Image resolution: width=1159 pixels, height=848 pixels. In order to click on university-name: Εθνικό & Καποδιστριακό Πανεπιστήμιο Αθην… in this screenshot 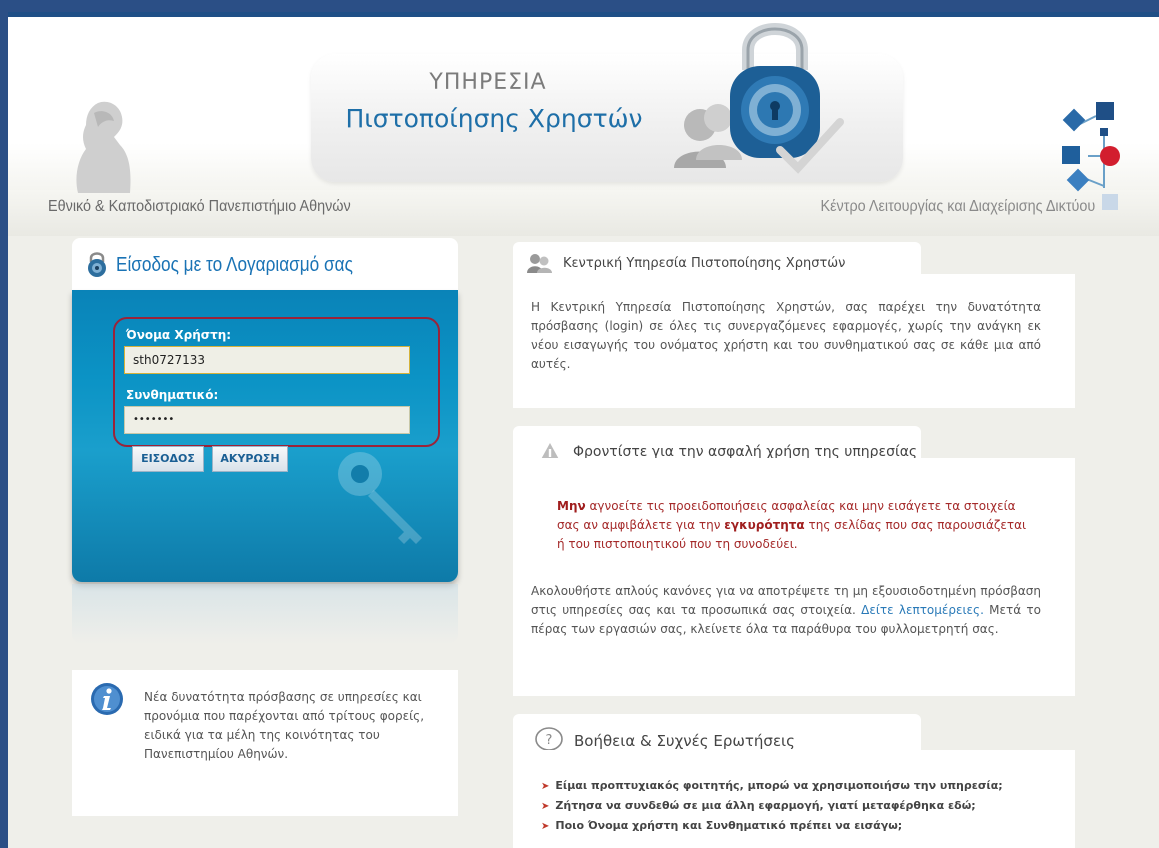, I will do `click(199, 206)`.